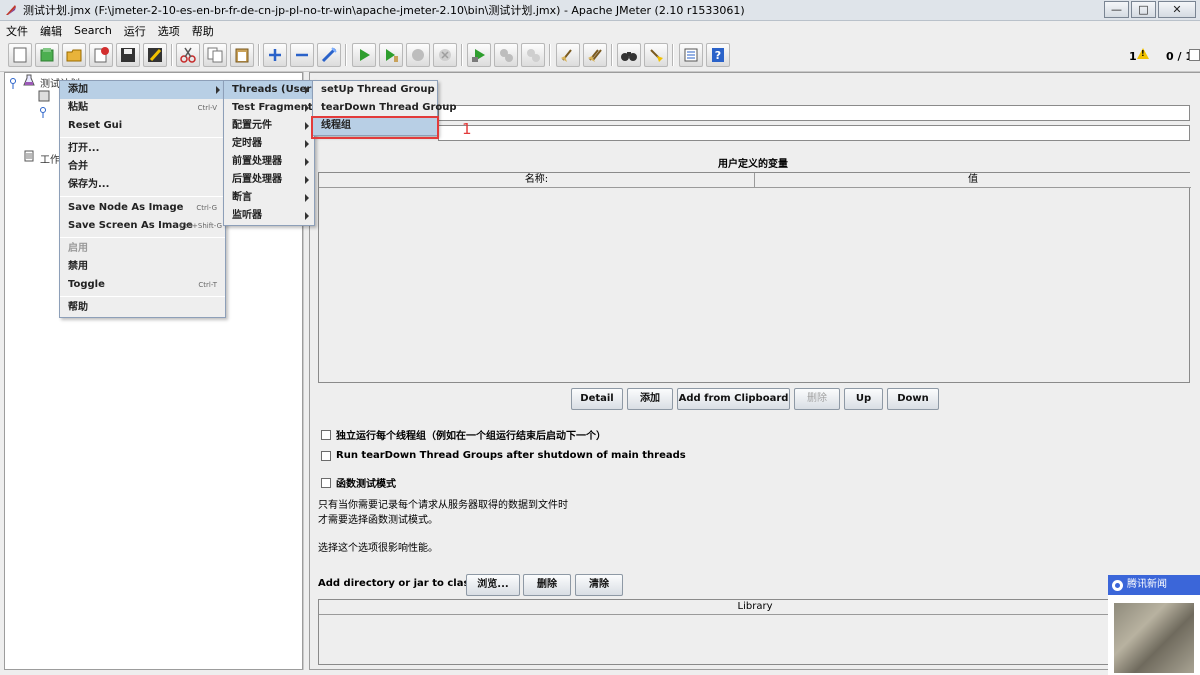 The height and width of the screenshot is (675, 1200). I want to click on teardown-checkbox, so click(326, 455).